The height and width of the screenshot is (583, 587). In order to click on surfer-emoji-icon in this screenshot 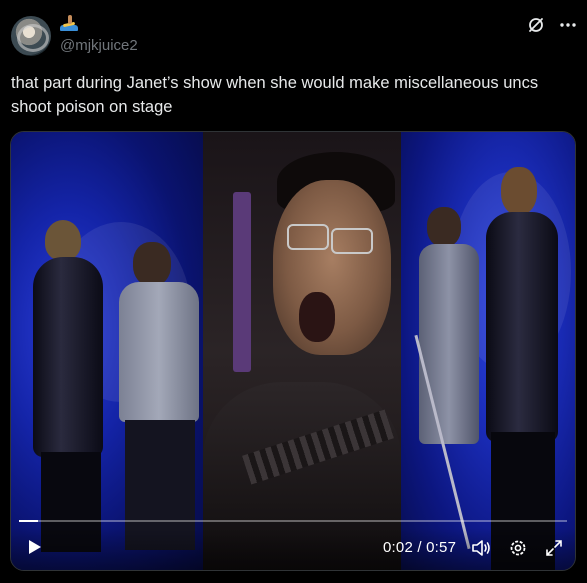, I will do `click(69, 23)`.